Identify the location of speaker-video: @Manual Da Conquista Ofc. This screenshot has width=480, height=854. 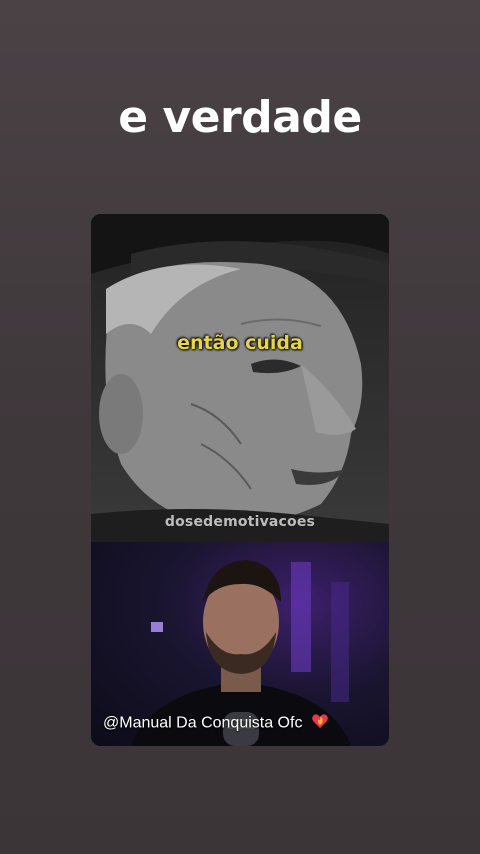
(240, 644).